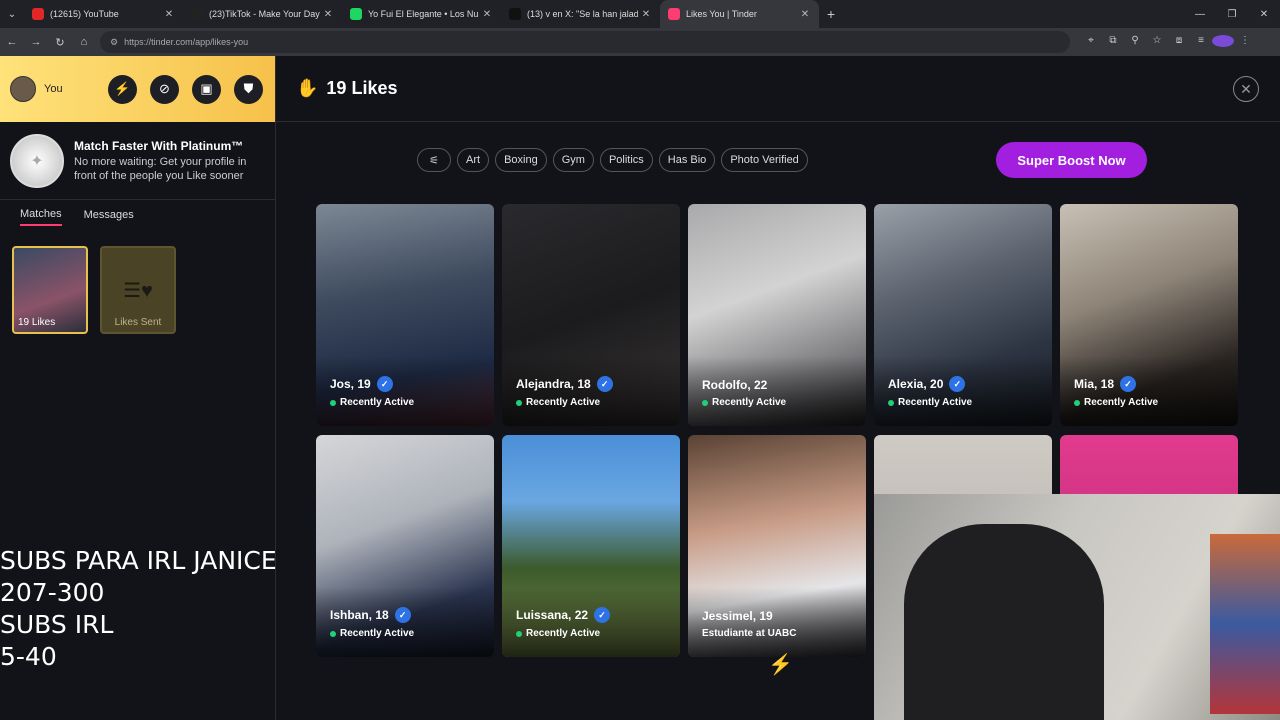 This screenshot has height=720, width=1280. Describe the element at coordinates (41, 217) in the screenshot. I see `tab-matches: Matches` at that location.